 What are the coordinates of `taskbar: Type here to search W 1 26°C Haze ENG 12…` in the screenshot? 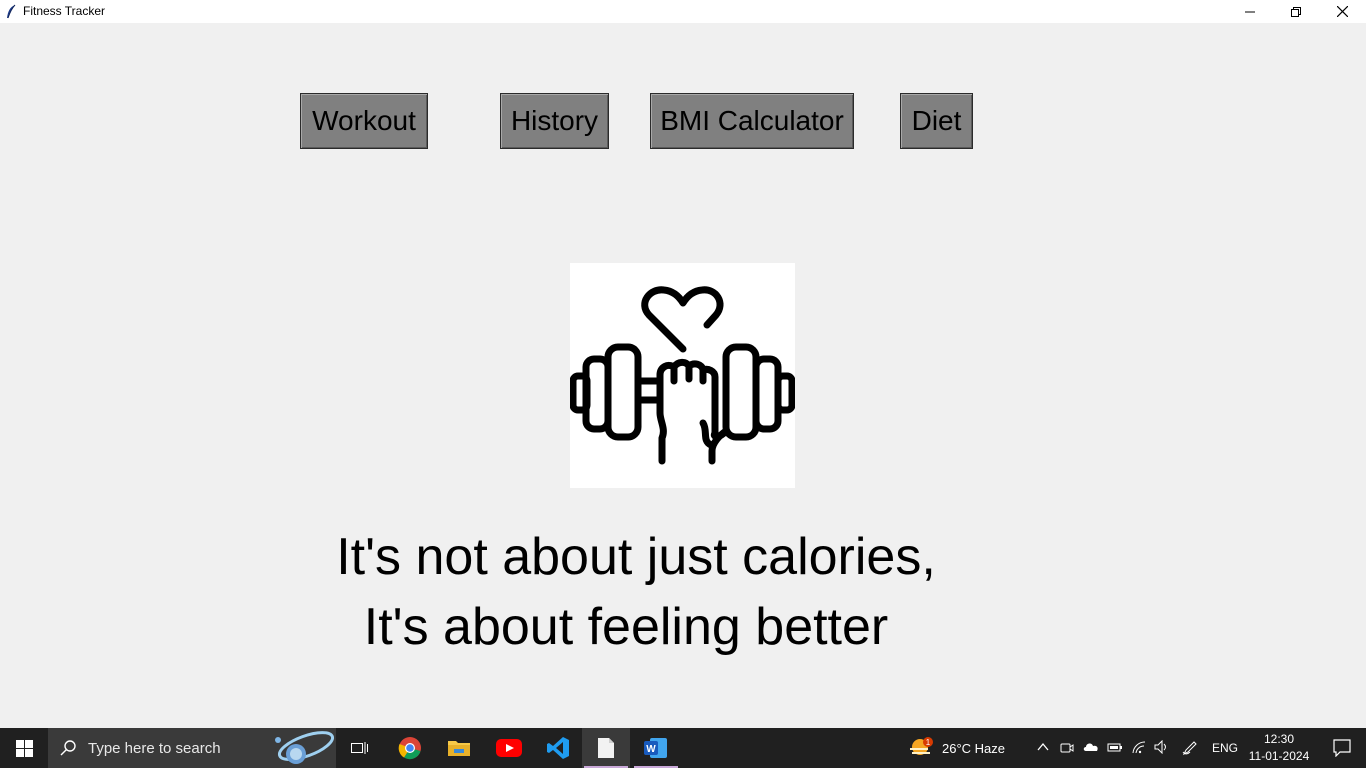 It's located at (683, 748).